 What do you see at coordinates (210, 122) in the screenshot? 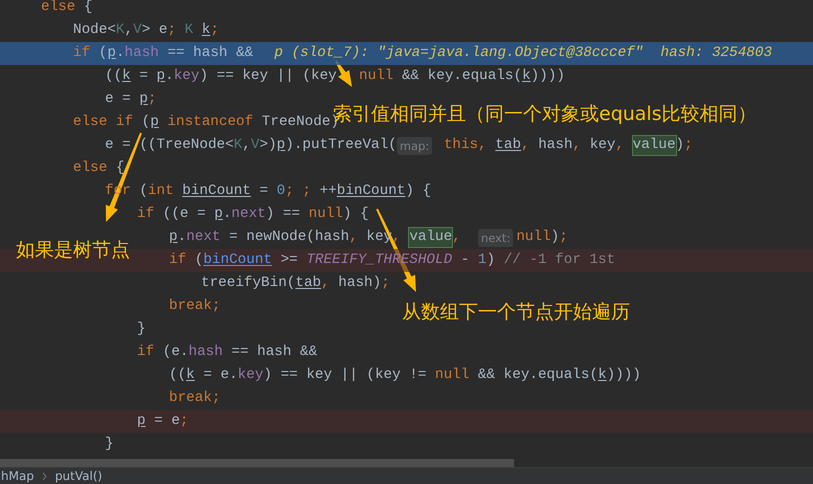
I see `keyword: instanceof` at bounding box center [210, 122].